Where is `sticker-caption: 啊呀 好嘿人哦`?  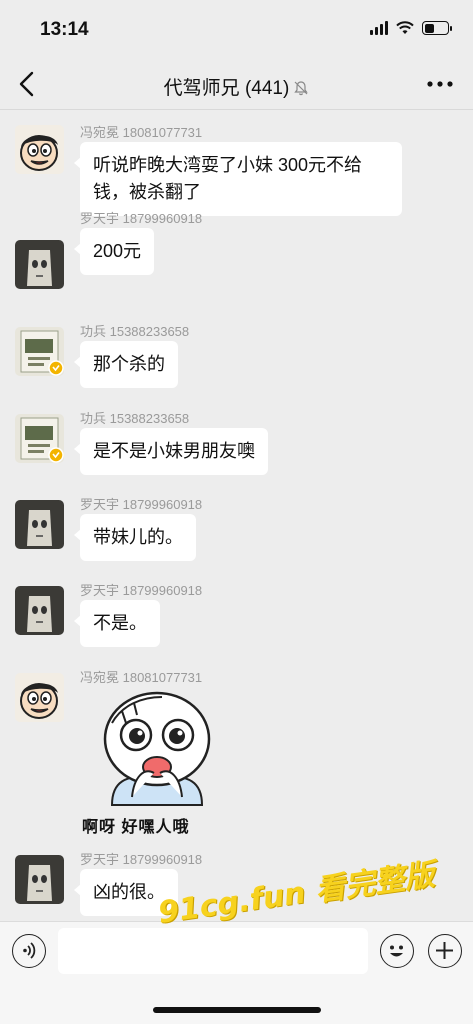 sticker-caption: 啊呀 好嘿人哦 is located at coordinates (136, 827).